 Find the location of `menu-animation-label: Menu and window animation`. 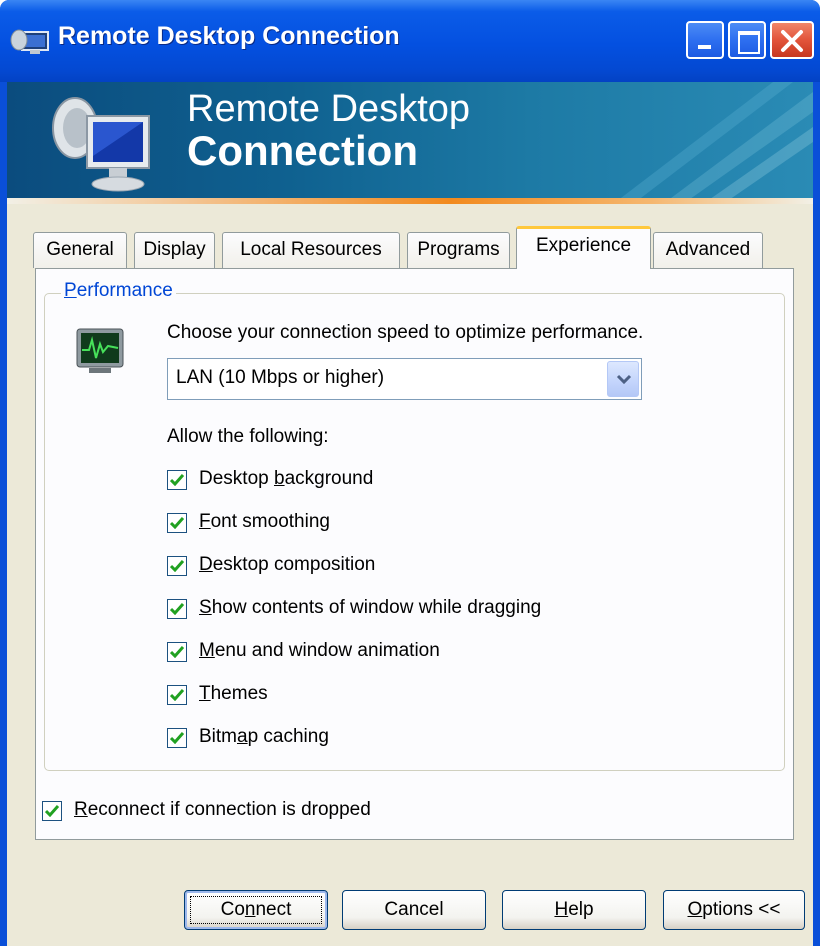

menu-animation-label: Menu and window animation is located at coordinates (319, 651).